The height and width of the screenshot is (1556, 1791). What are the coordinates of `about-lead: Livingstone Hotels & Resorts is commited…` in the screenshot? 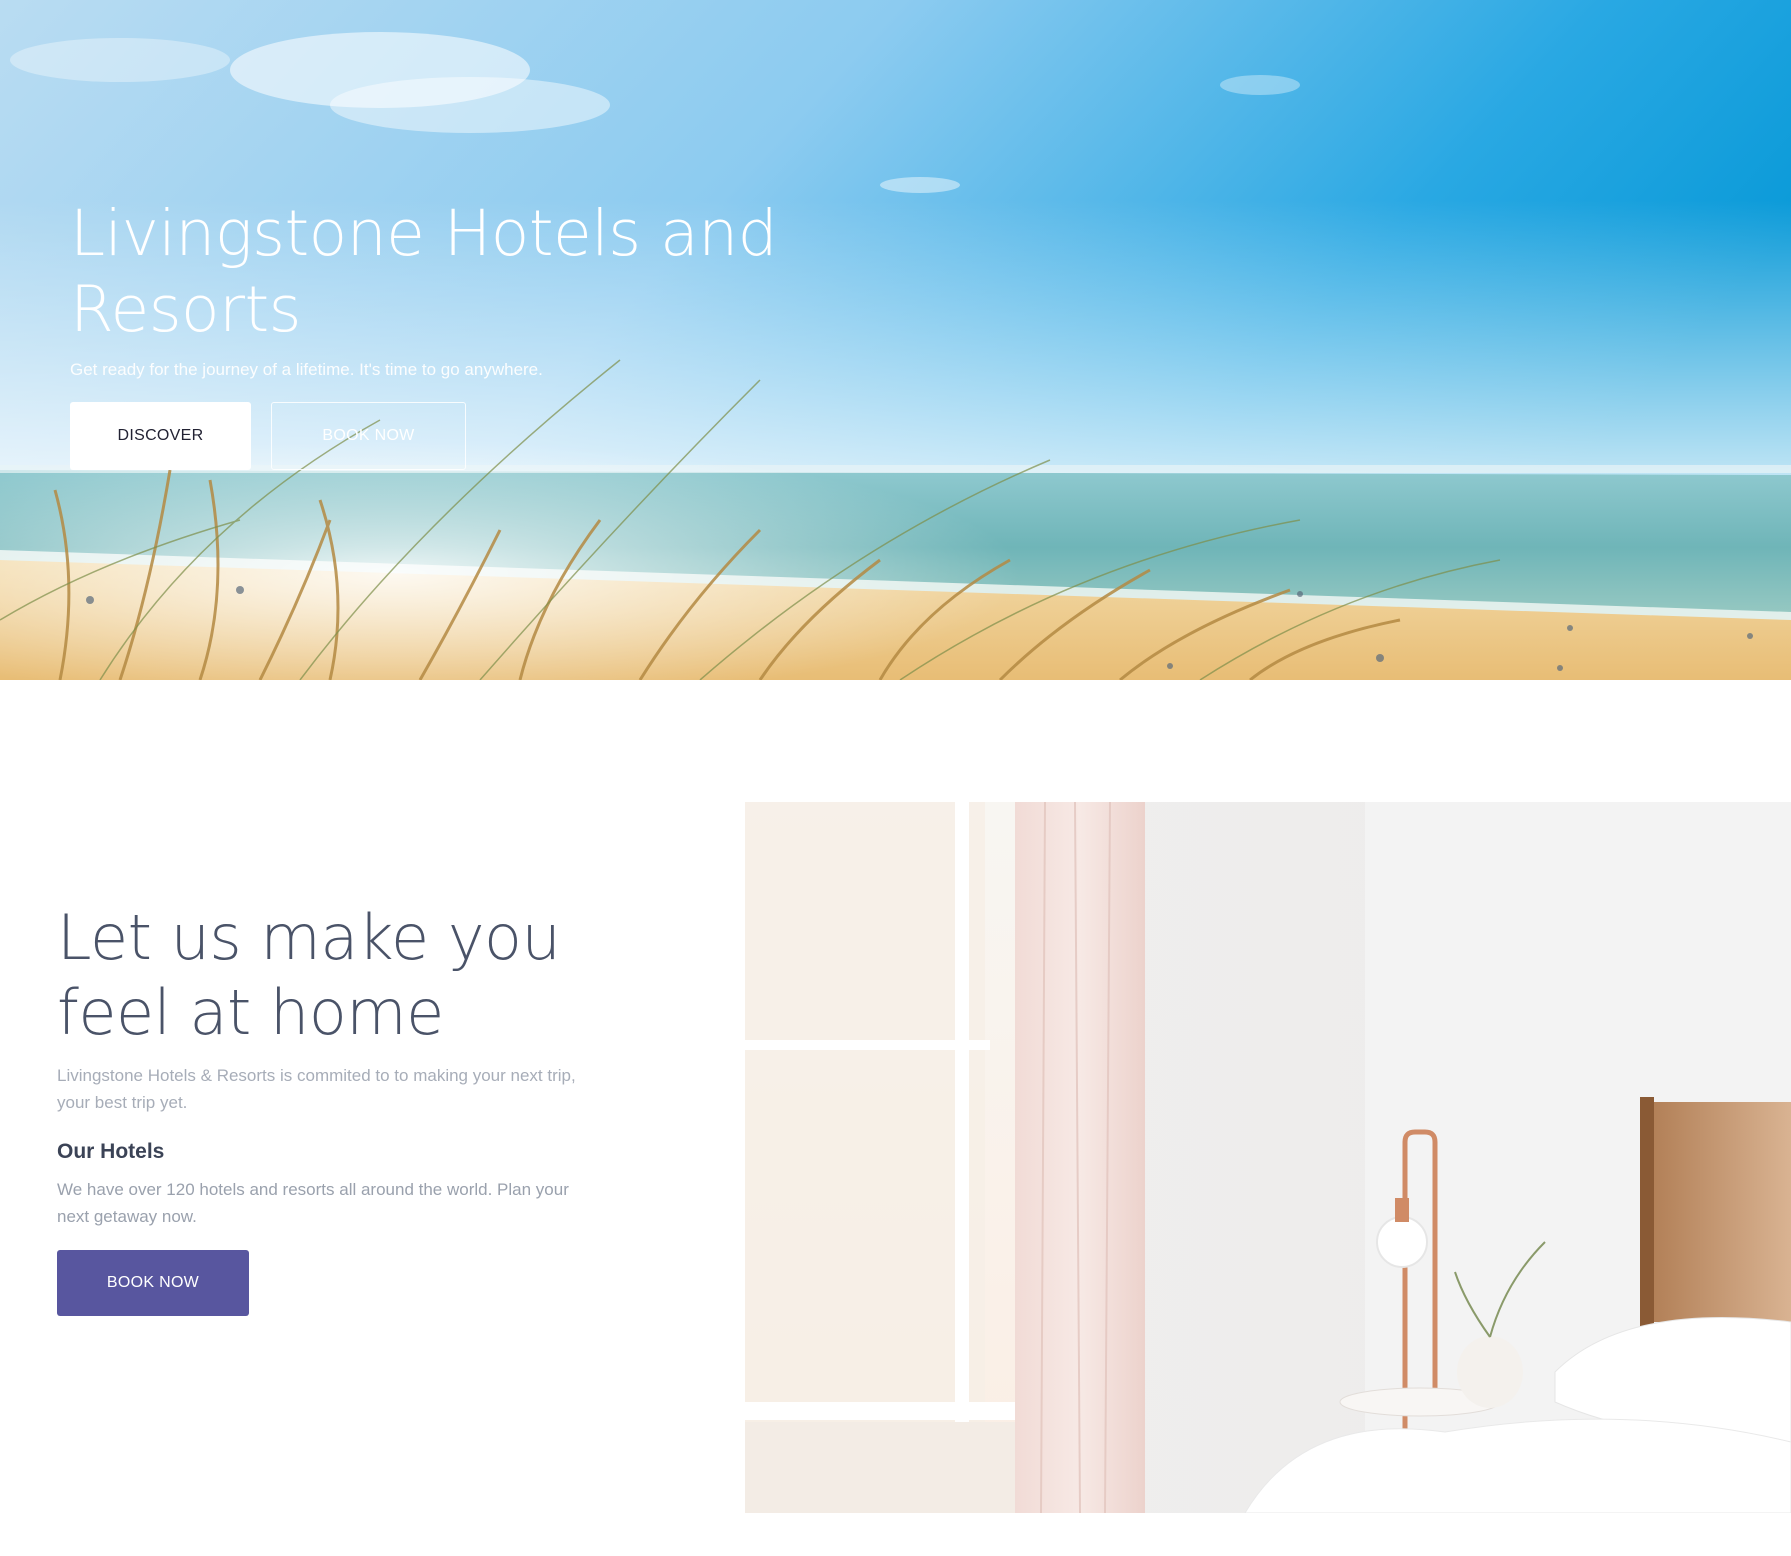 It's located at (316, 1089).